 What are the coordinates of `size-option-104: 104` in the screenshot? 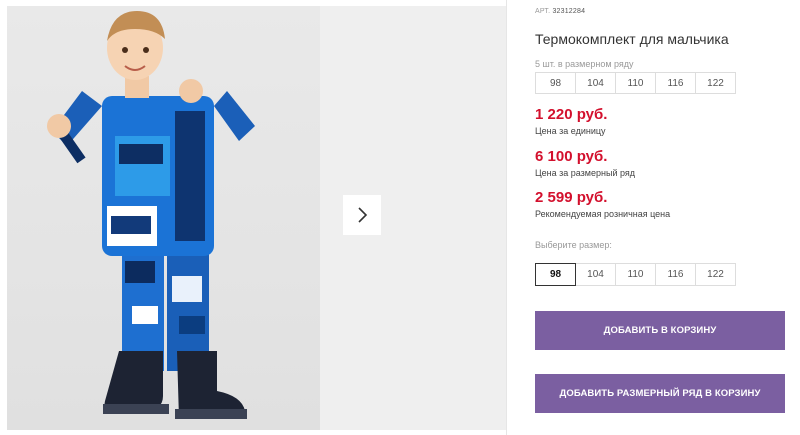 It's located at (595, 274).